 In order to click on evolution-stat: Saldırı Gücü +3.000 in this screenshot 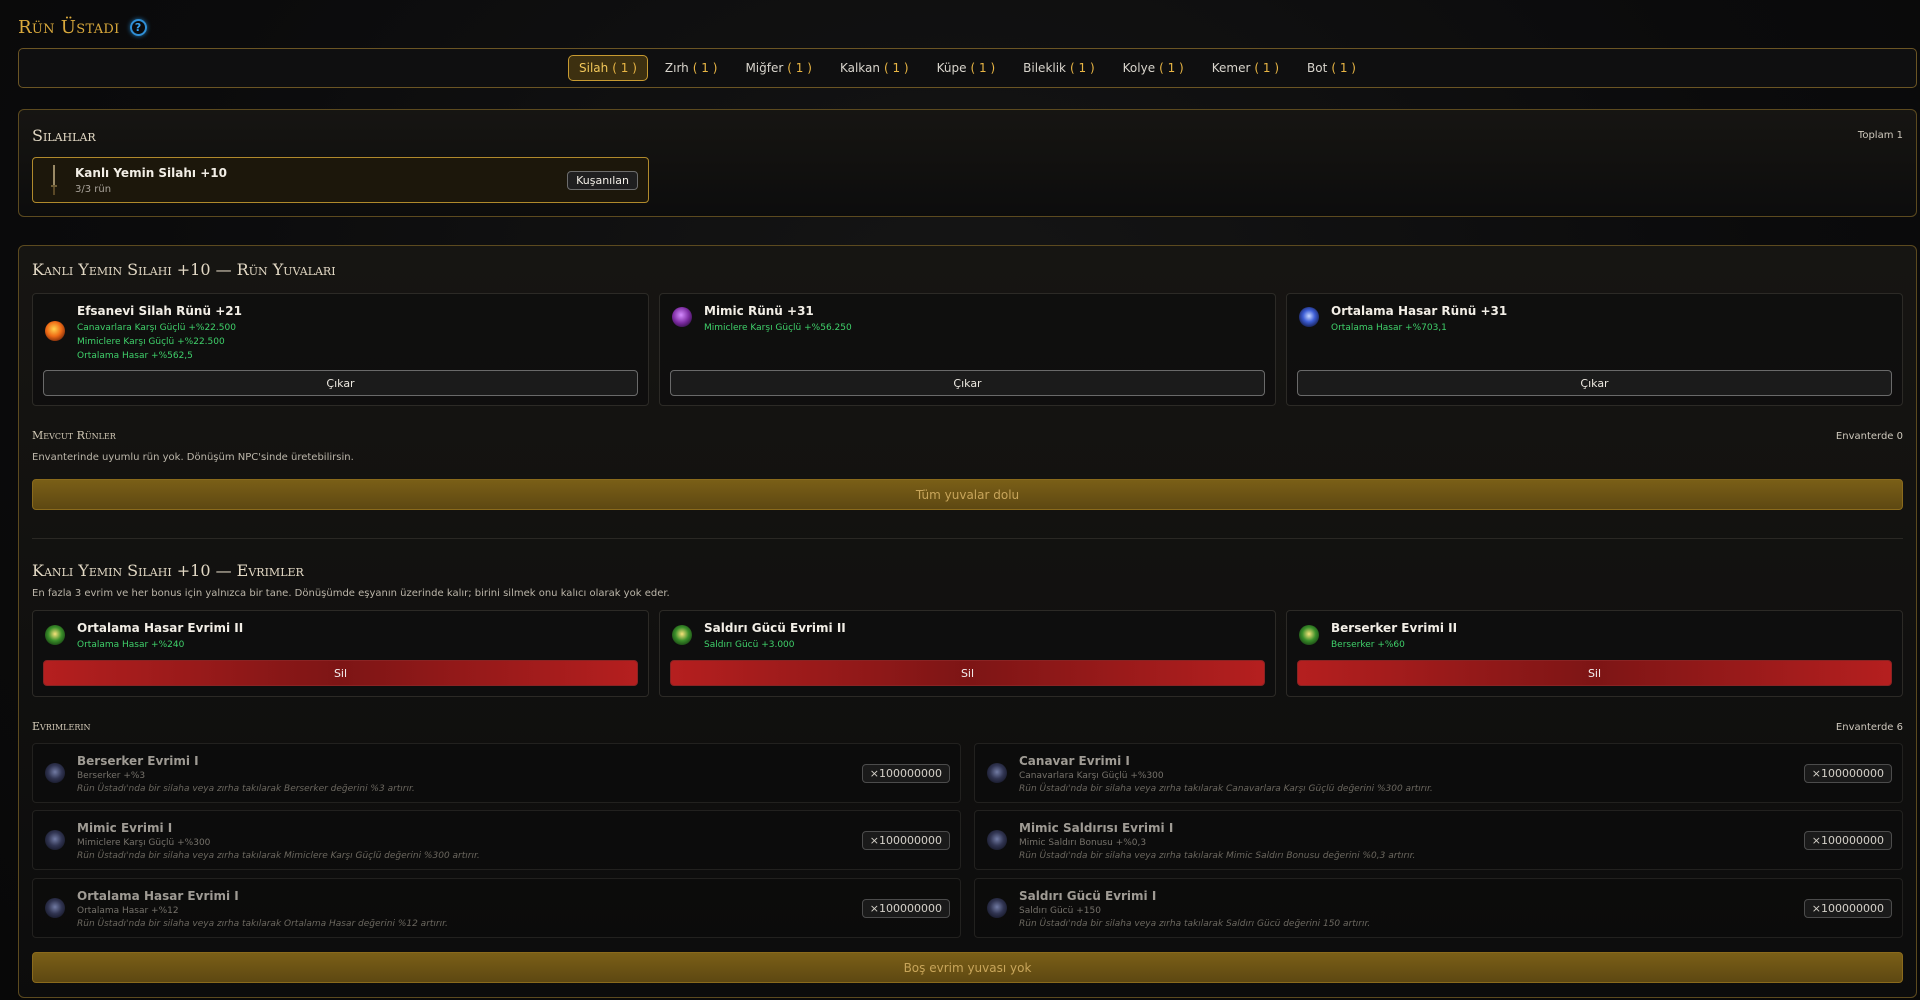, I will do `click(749, 645)`.